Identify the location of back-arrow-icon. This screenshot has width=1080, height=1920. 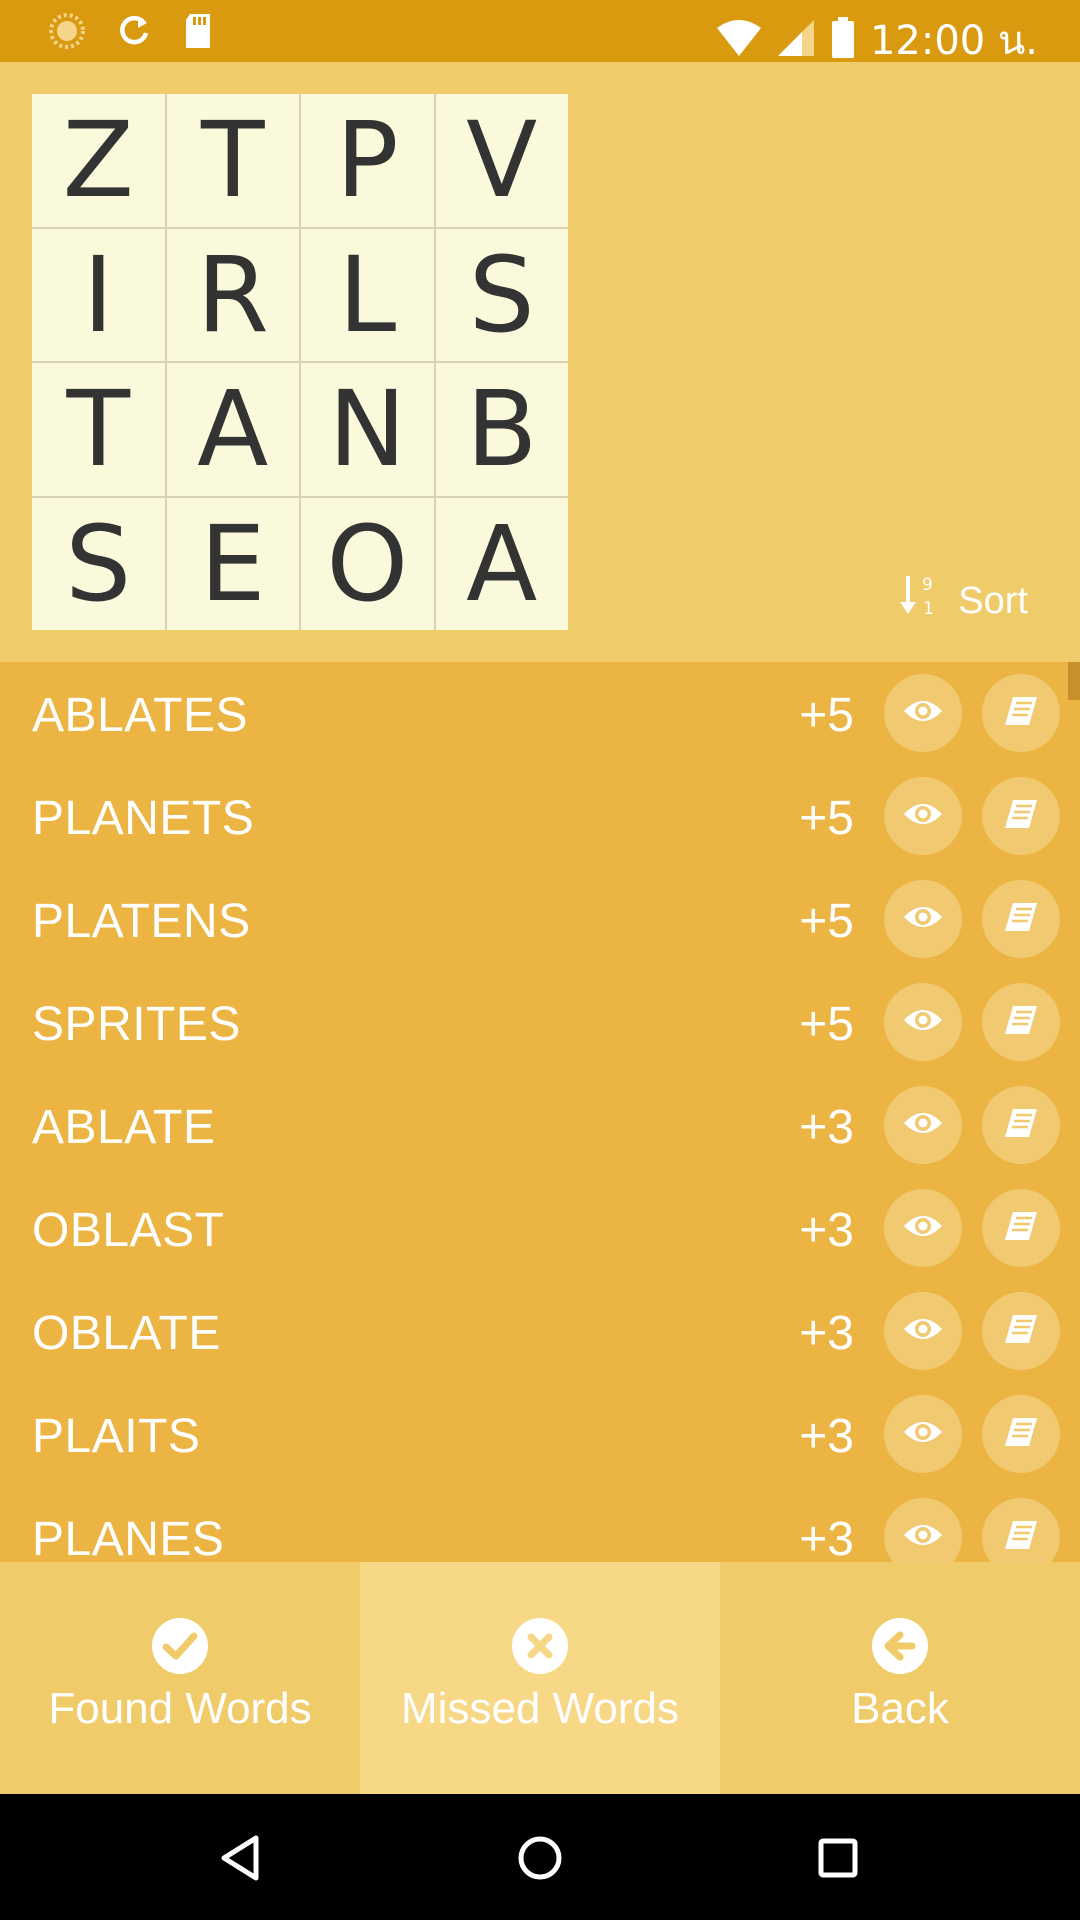
(900, 1646).